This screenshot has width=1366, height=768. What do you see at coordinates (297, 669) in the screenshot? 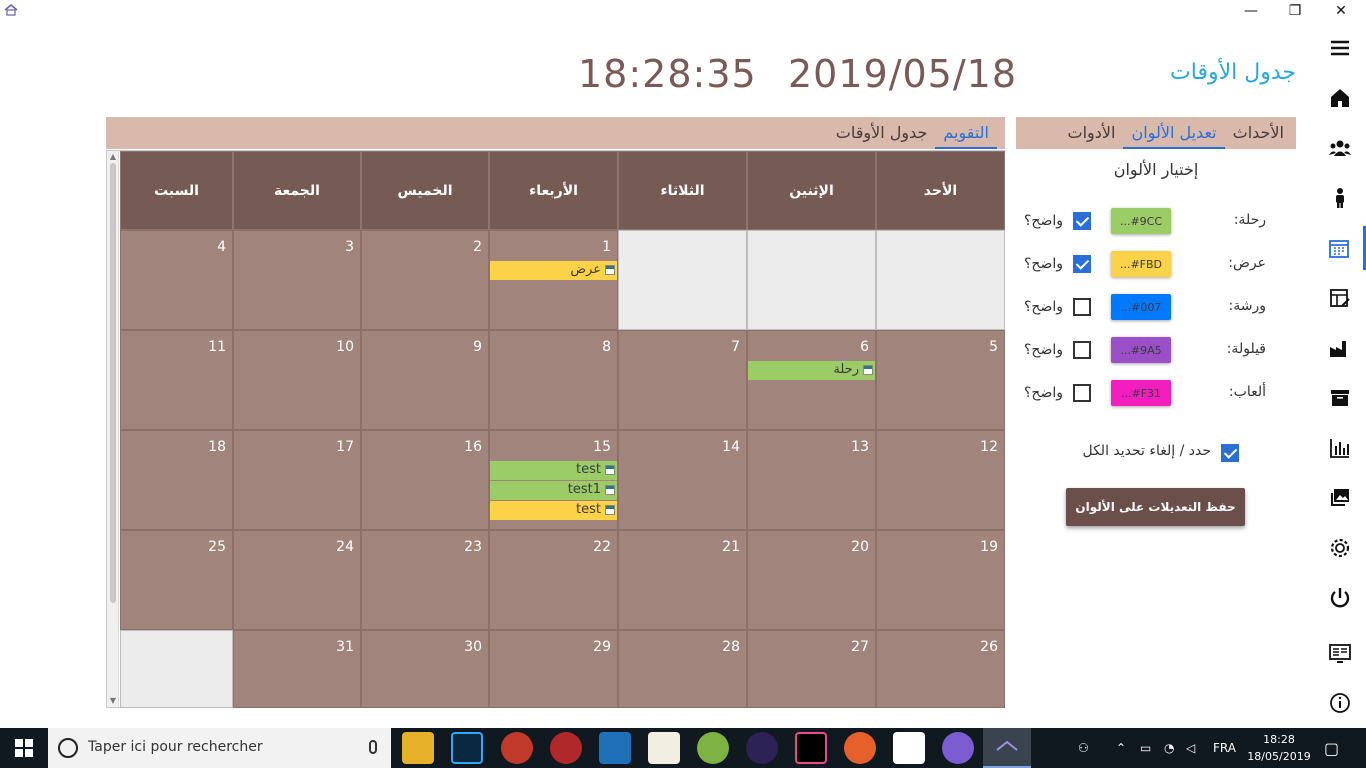
I see `calendar-day-cell: 31` at bounding box center [297, 669].